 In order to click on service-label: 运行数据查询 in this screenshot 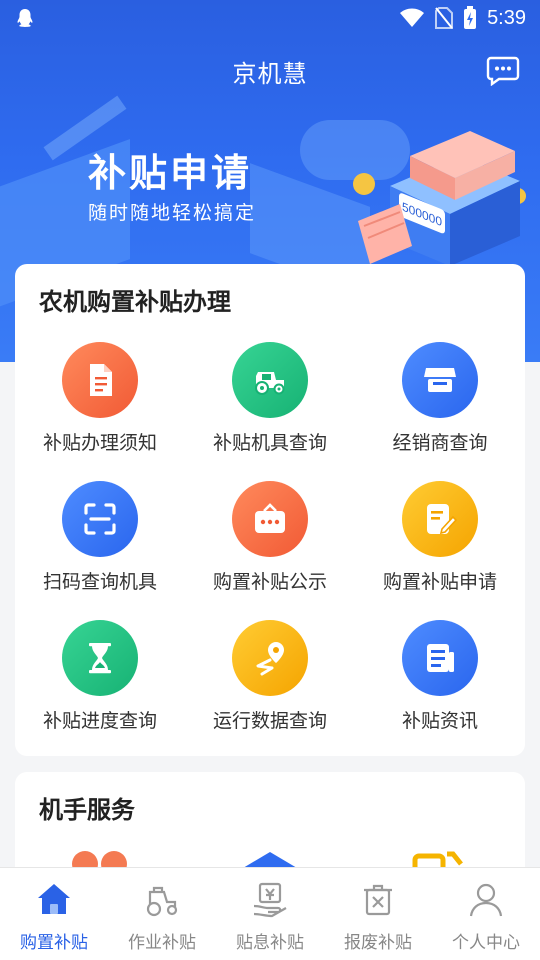, I will do `click(269, 721)`.